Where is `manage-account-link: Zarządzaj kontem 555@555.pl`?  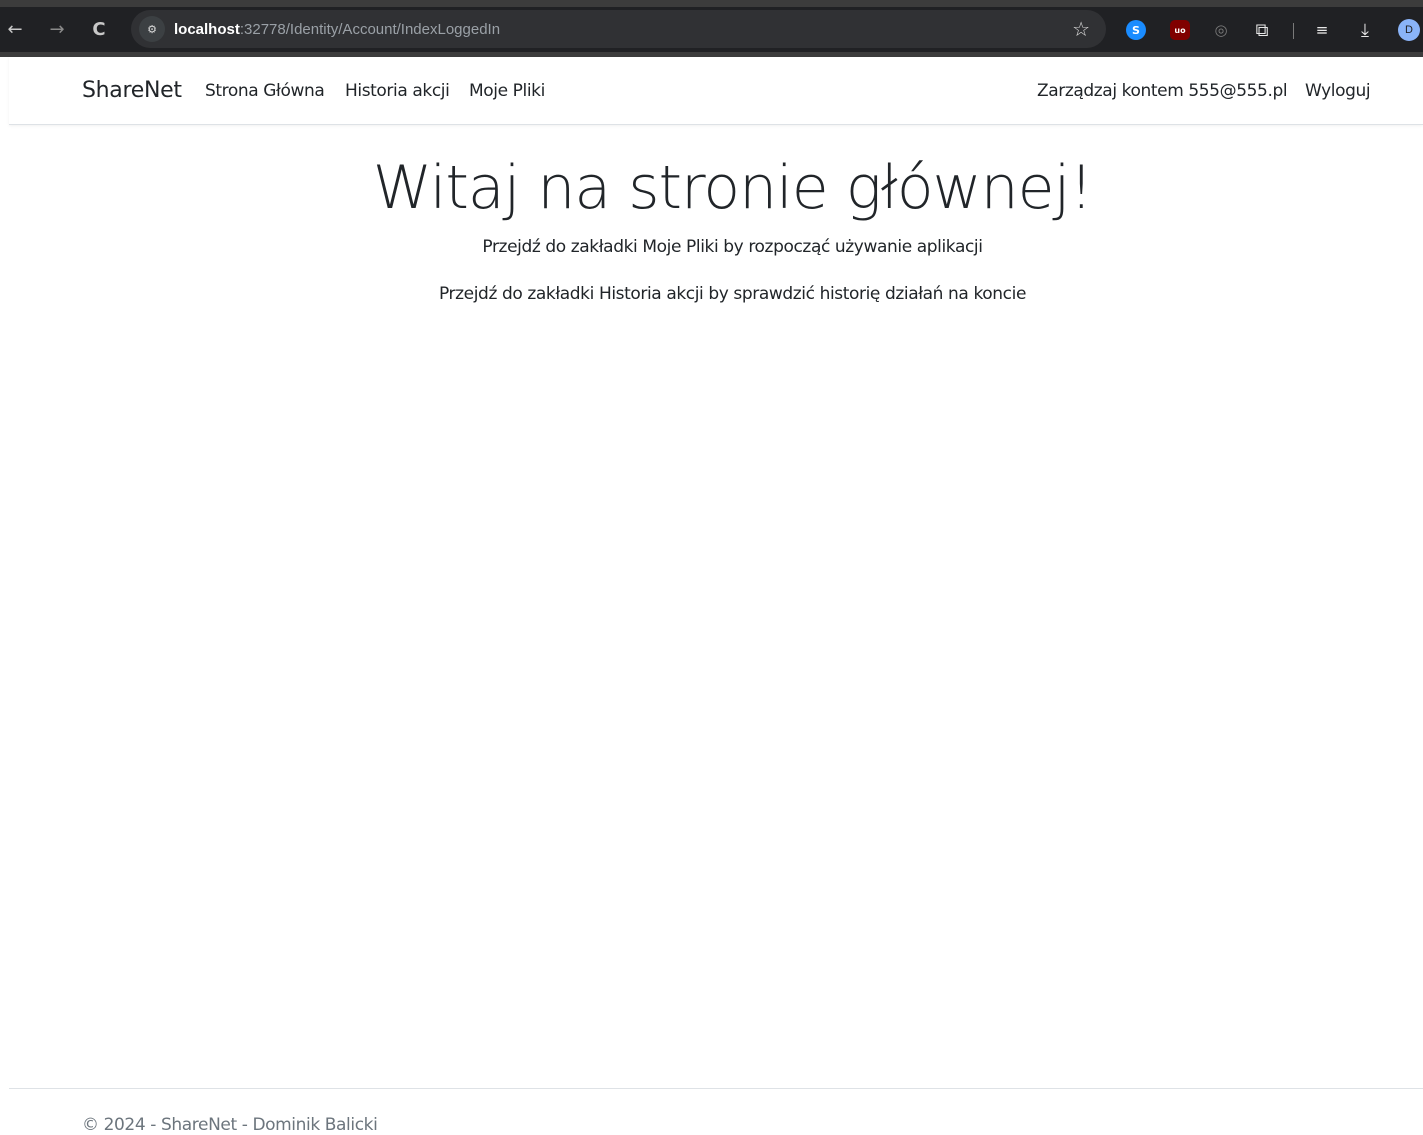
manage-account-link: Zarządzaj kontem 555@555.pl is located at coordinates (1162, 91).